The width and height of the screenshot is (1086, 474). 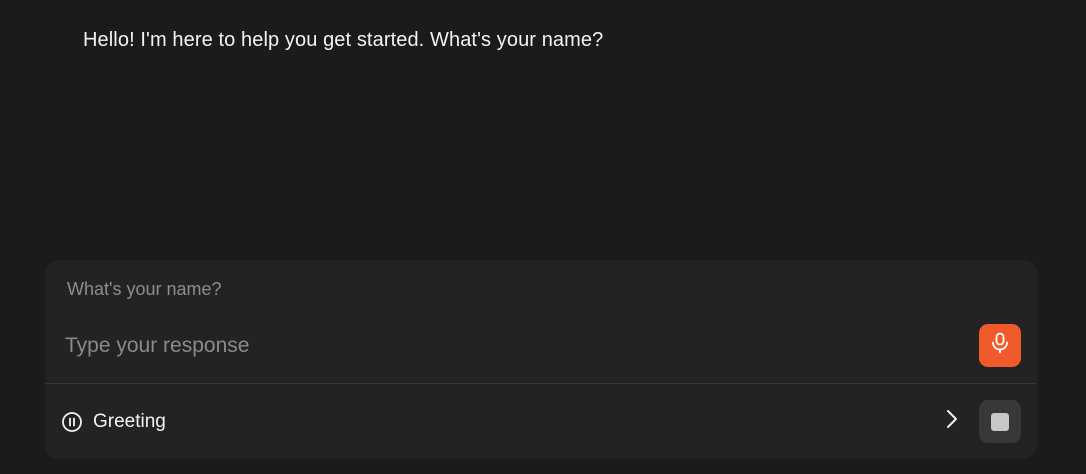 I want to click on chevron-right-icon, so click(x=952, y=421).